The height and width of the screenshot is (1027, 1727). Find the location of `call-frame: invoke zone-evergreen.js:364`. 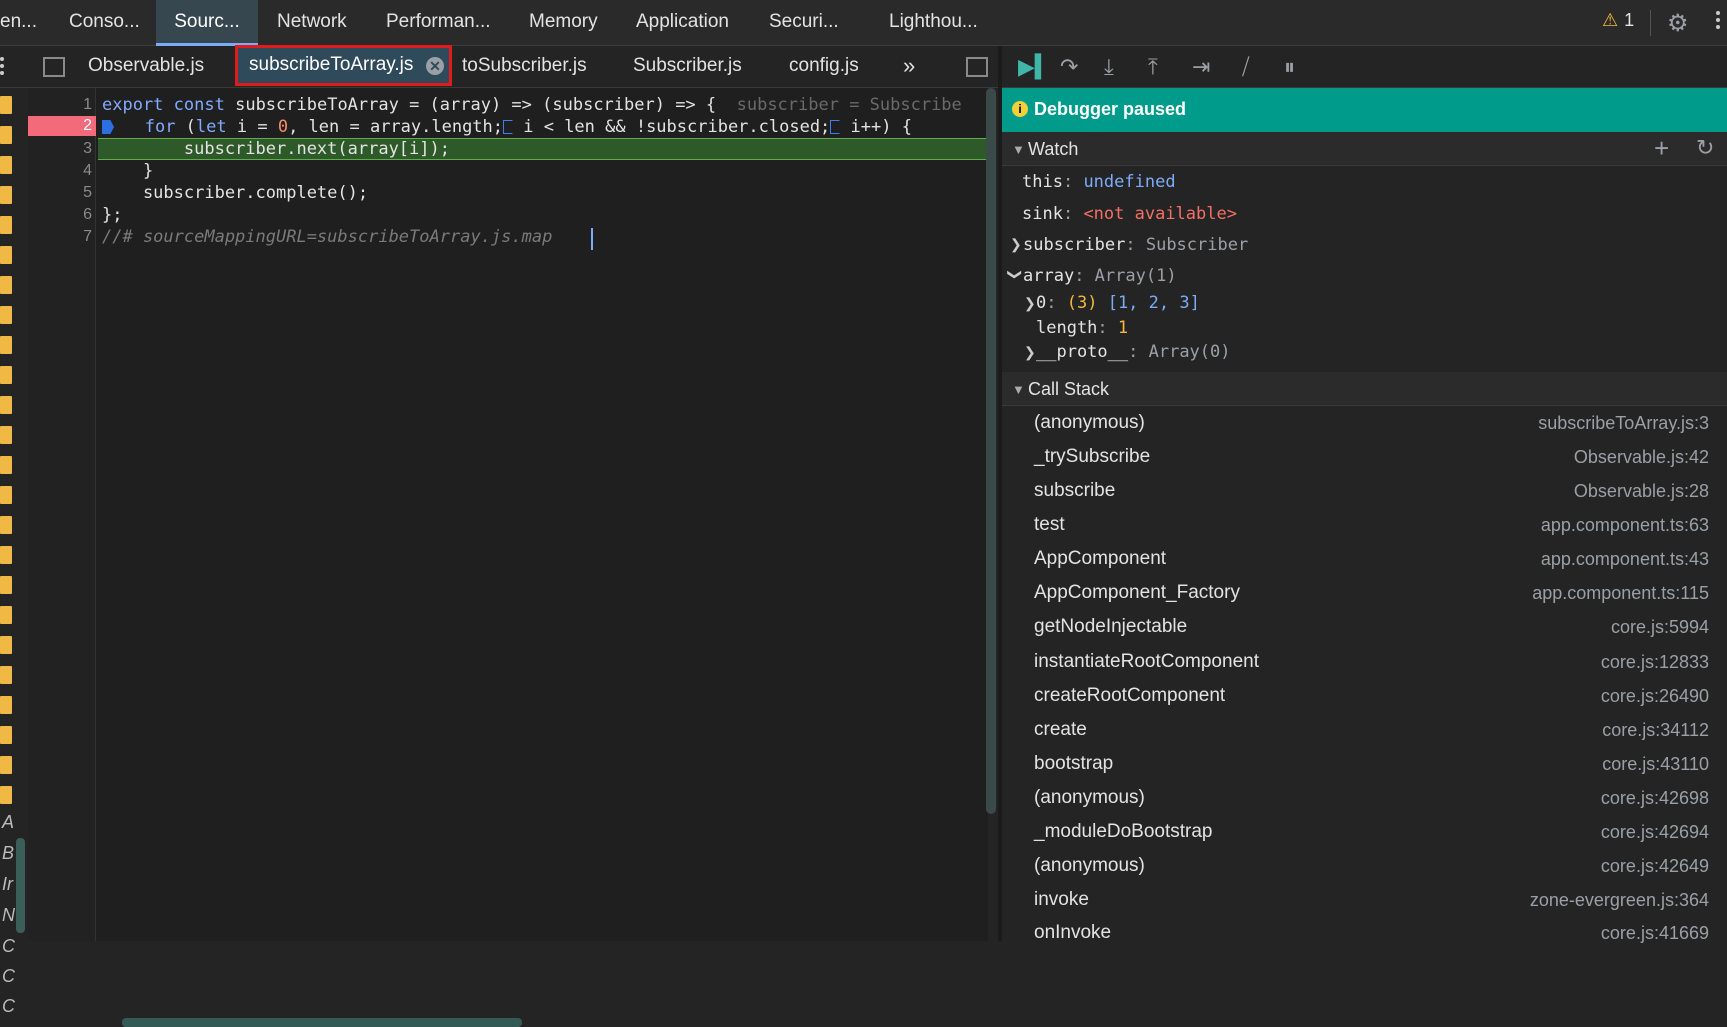

call-frame: invoke zone-evergreen.js:364 is located at coordinates (1364, 901).